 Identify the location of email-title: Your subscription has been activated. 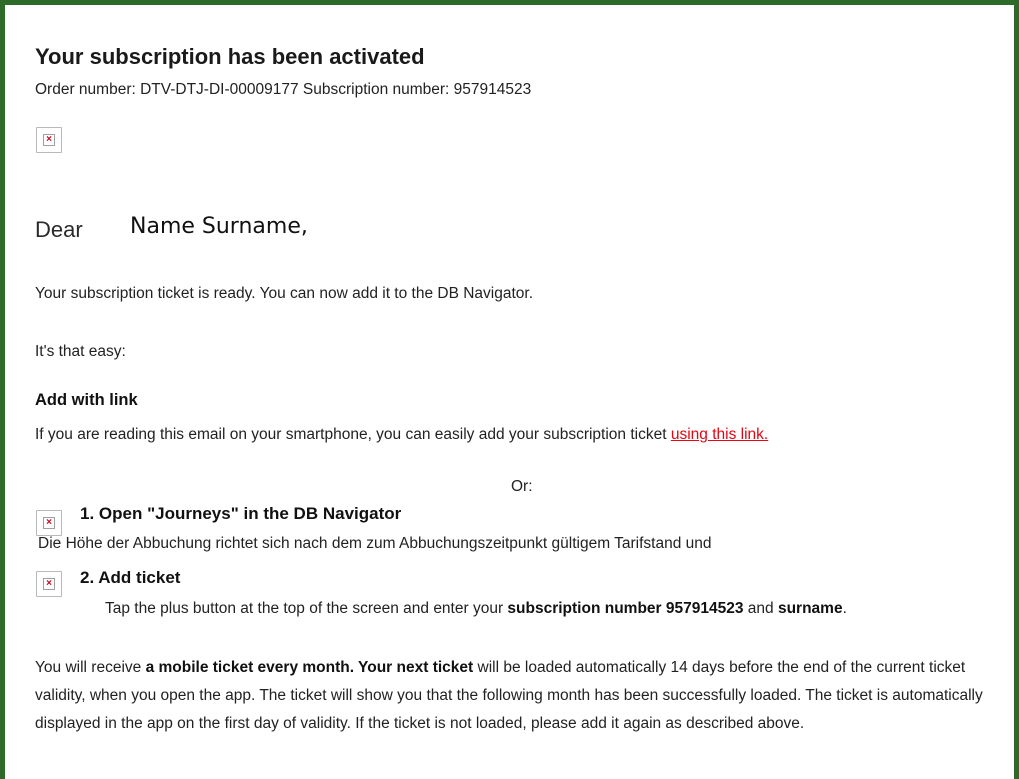
(230, 56).